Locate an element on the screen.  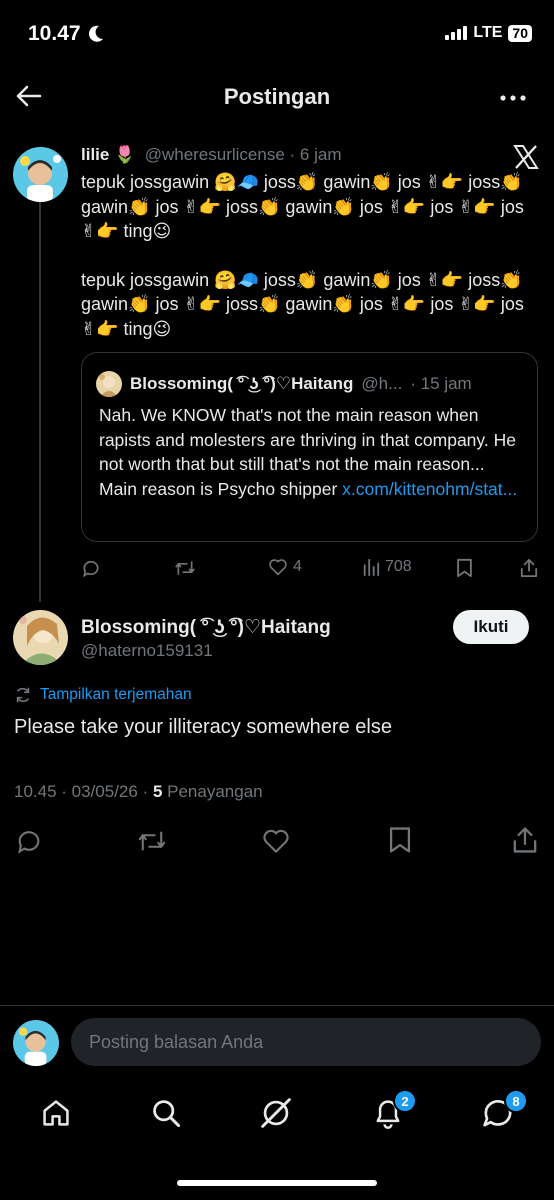
translate-label: Tampilkan terjemahan is located at coordinates (116, 694).